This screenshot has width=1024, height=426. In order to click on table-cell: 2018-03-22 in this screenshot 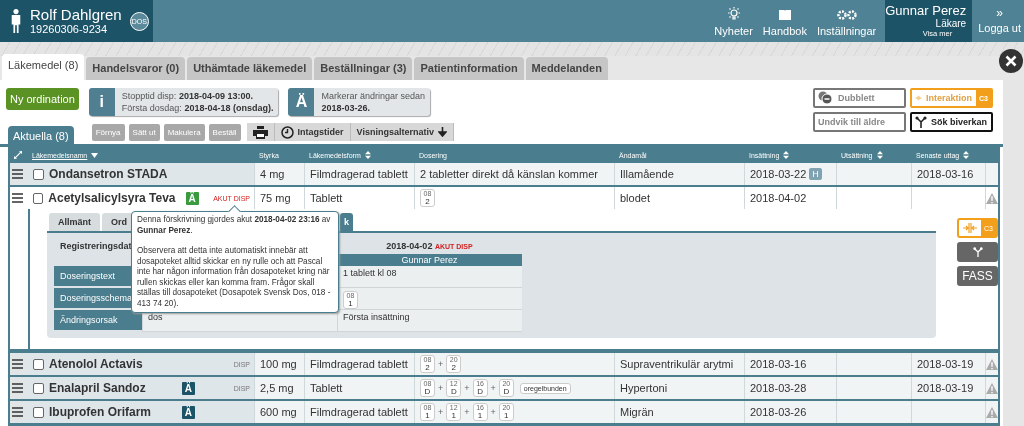, I will do `click(778, 174)`.